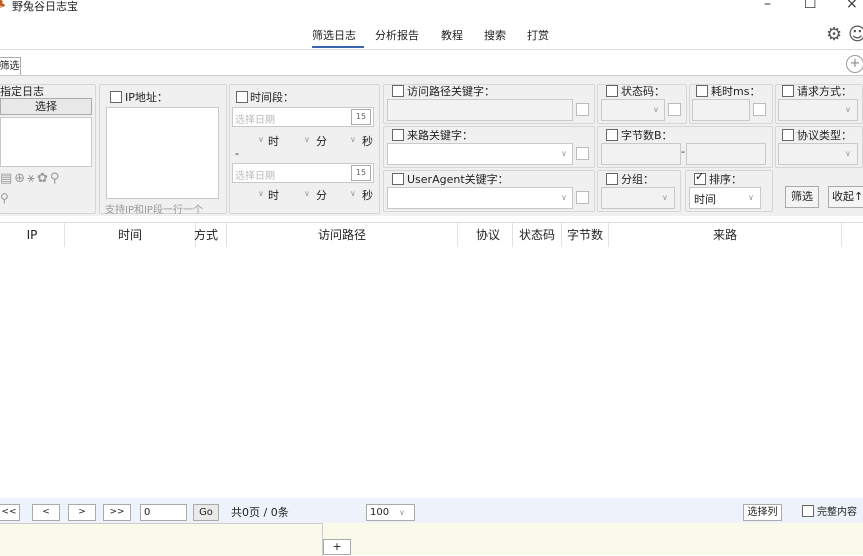 The image size is (863, 556). I want to click on ua-input: ∨, so click(480, 198).